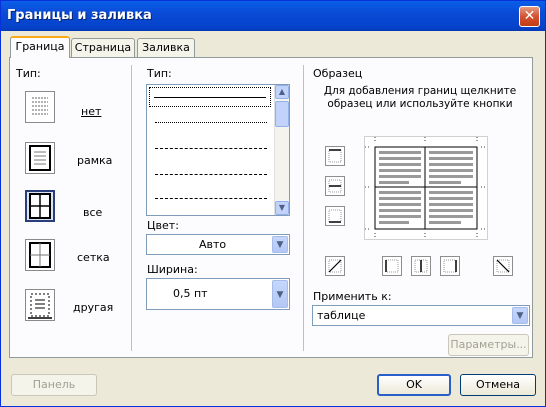  I want to click on style-label: Тип:, so click(159, 73).